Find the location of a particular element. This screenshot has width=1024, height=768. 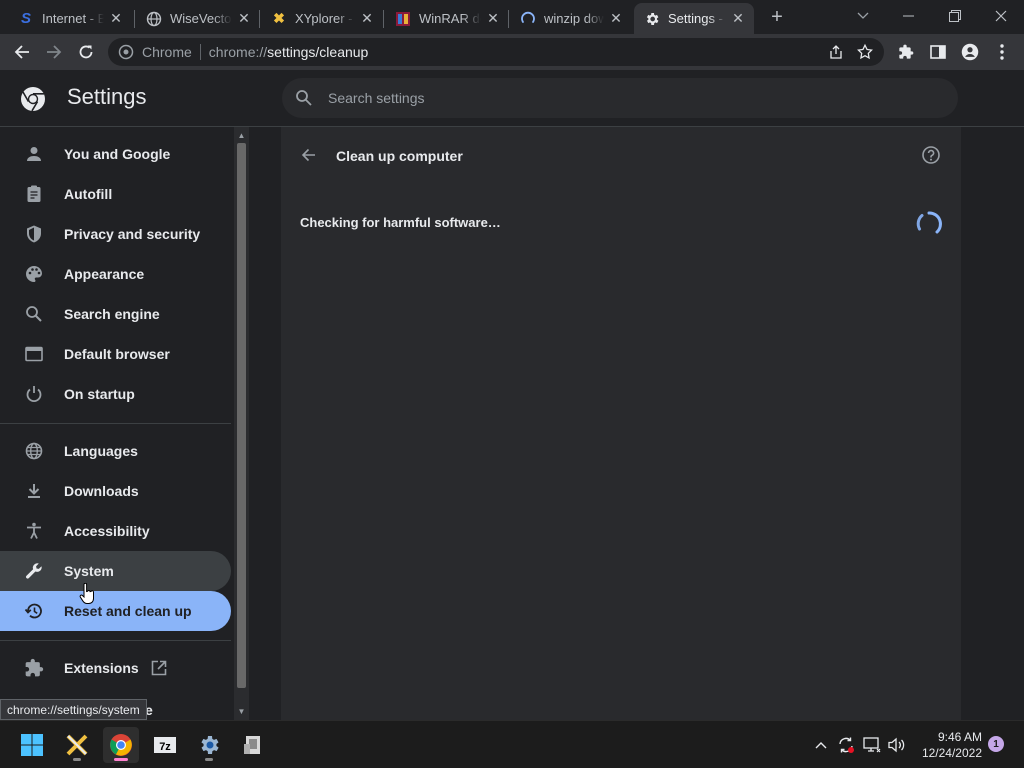

chrome-page-icon is located at coordinates (126, 52).